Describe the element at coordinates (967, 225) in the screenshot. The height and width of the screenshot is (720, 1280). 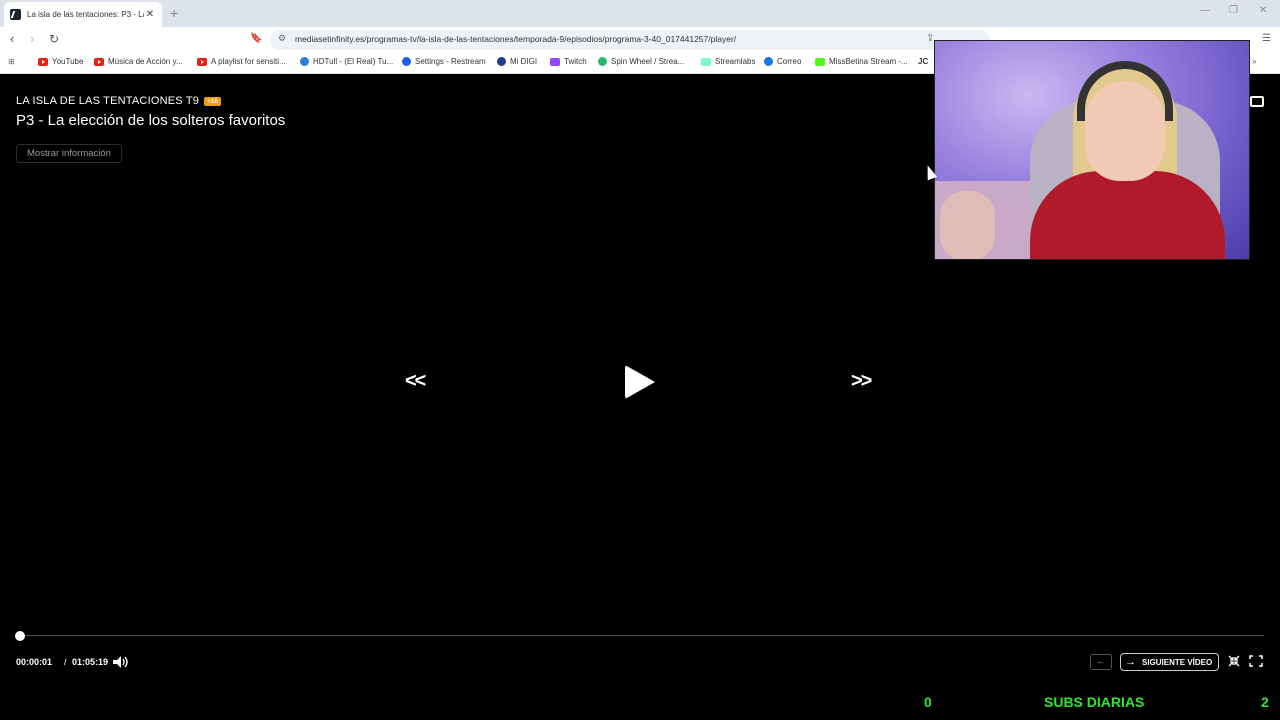
I see `streamer-hand` at that location.